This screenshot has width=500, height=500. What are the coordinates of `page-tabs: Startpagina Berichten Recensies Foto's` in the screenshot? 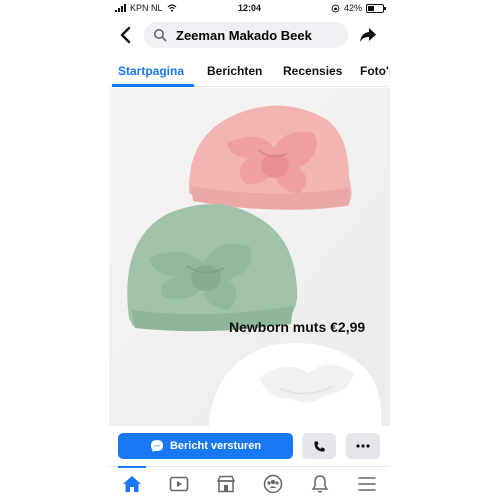 It's located at (249, 71).